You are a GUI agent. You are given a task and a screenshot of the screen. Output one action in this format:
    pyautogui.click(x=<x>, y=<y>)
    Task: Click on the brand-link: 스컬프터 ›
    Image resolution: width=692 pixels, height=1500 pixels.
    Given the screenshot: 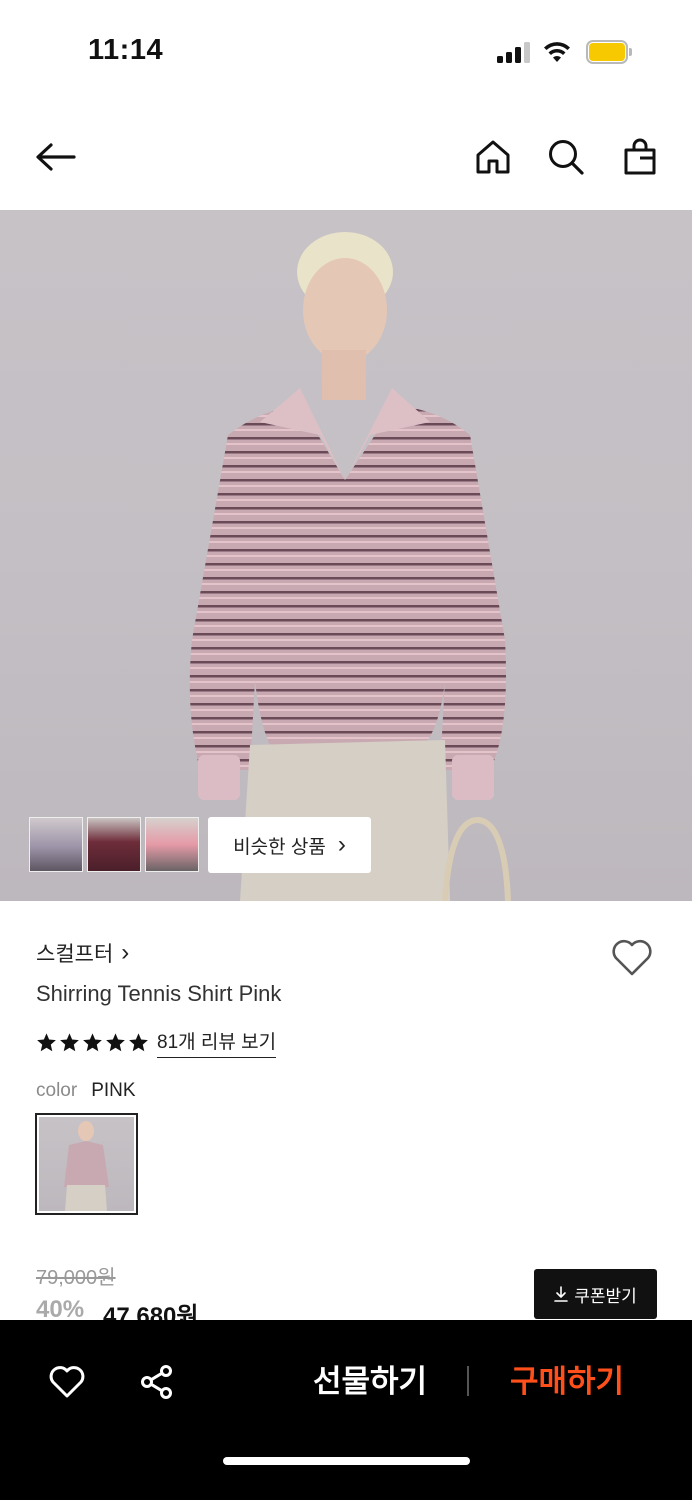 What is the action you would take?
    pyautogui.click(x=82, y=953)
    